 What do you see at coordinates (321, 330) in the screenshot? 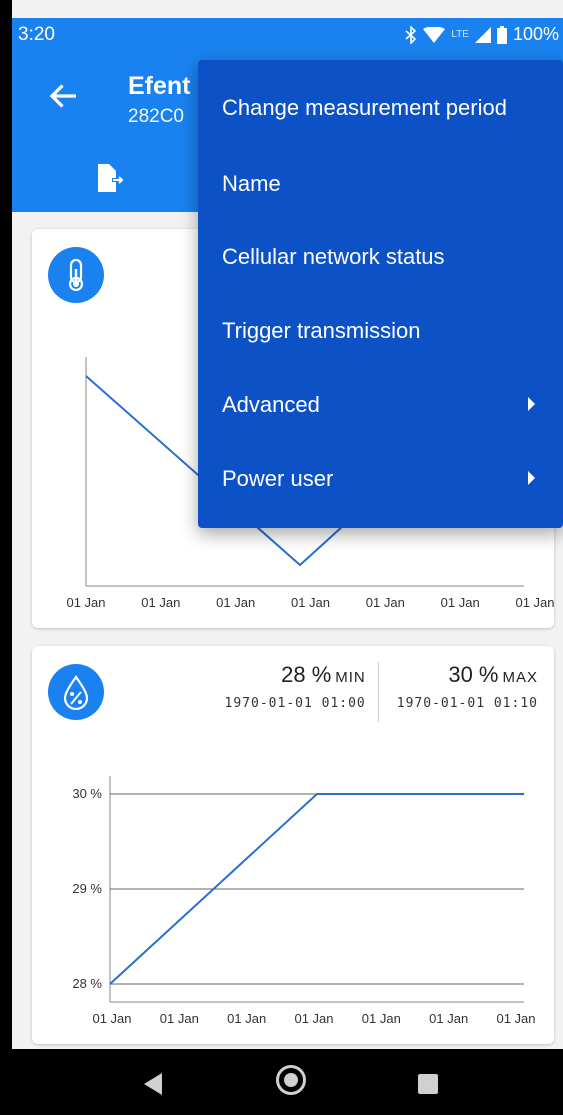
I see `menu-item-label: Trigger transmission` at bounding box center [321, 330].